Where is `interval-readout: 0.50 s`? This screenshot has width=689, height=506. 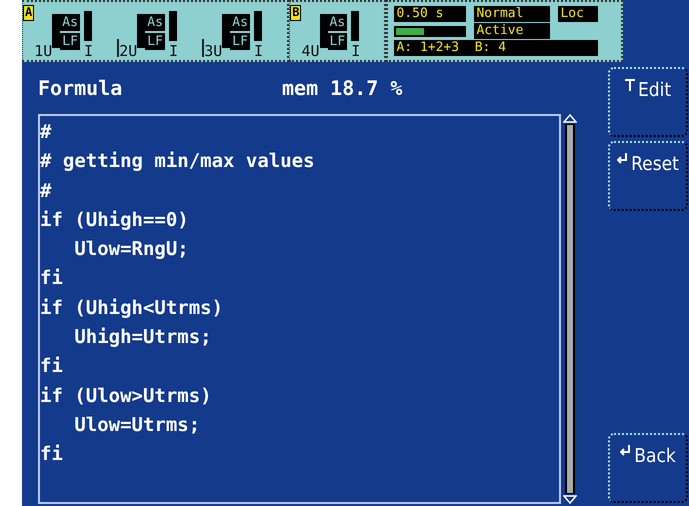 interval-readout: 0.50 s is located at coordinates (430, 14).